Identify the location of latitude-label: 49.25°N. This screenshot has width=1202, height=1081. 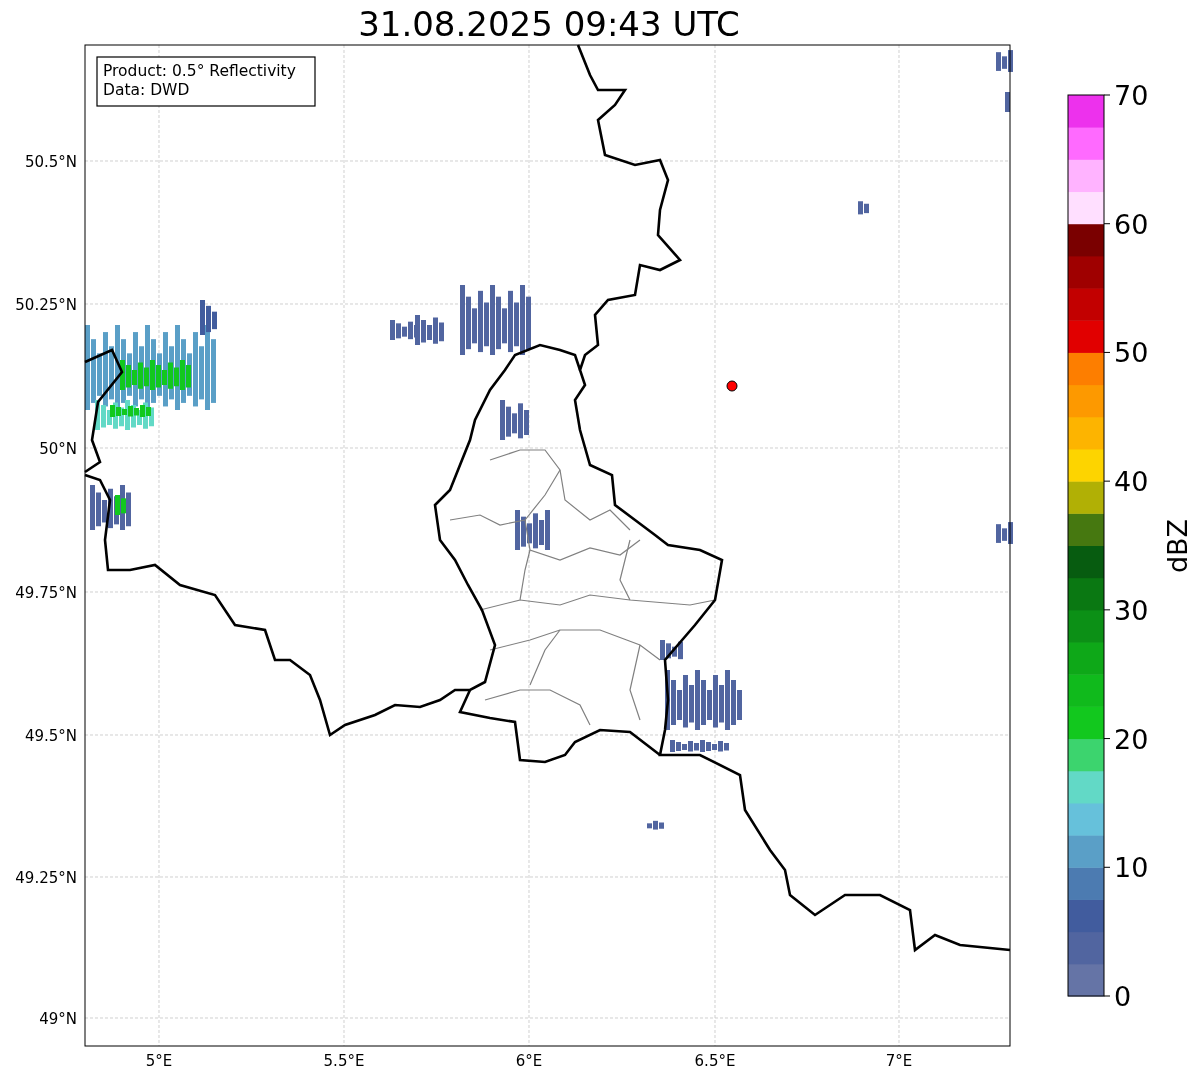
(46, 878).